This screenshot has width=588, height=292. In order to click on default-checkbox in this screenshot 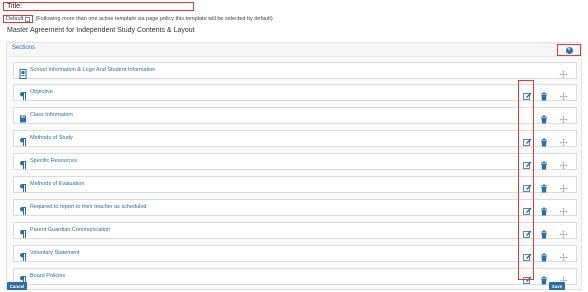, I will do `click(28, 19)`.